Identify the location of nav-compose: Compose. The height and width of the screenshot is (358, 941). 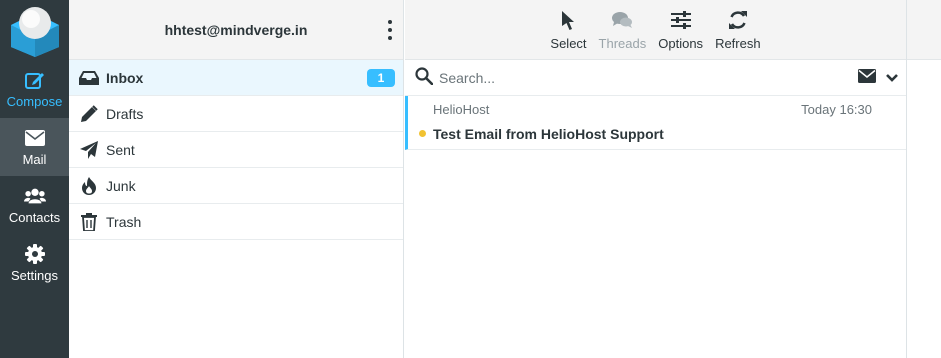
(34, 89).